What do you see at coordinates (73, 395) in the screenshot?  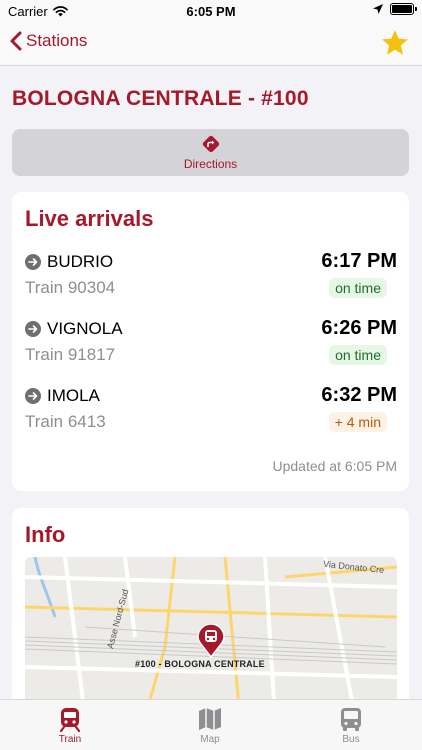 I see `destination-name: IMOLA` at bounding box center [73, 395].